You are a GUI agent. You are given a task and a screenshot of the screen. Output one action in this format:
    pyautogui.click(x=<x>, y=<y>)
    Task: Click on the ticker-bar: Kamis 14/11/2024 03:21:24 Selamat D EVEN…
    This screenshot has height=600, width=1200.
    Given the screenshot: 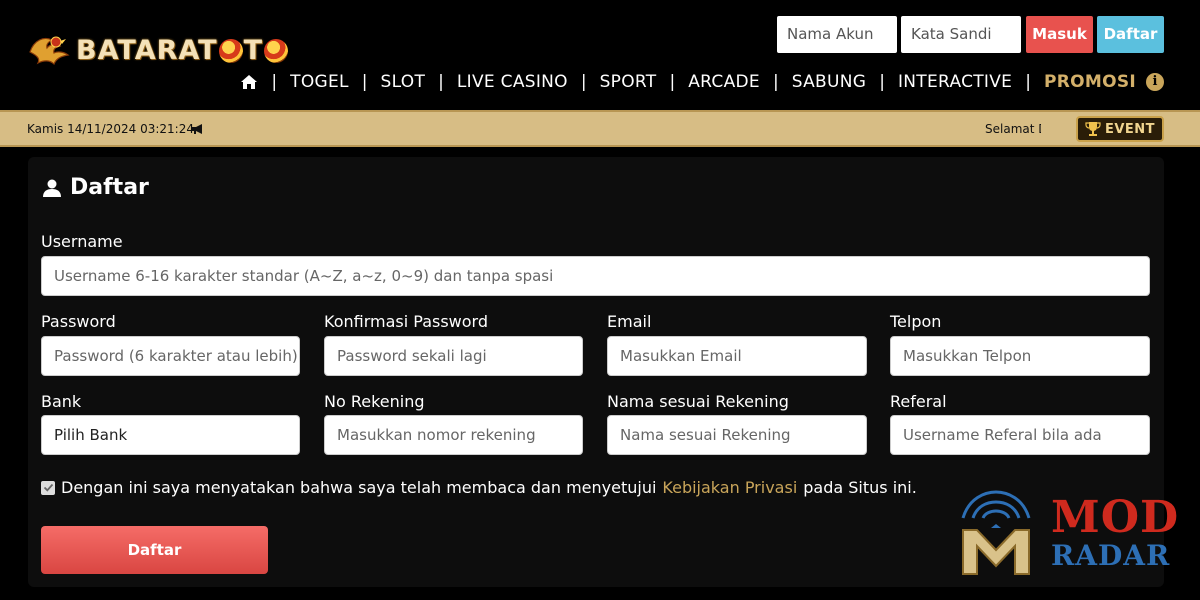 What is the action you would take?
    pyautogui.click(x=600, y=128)
    